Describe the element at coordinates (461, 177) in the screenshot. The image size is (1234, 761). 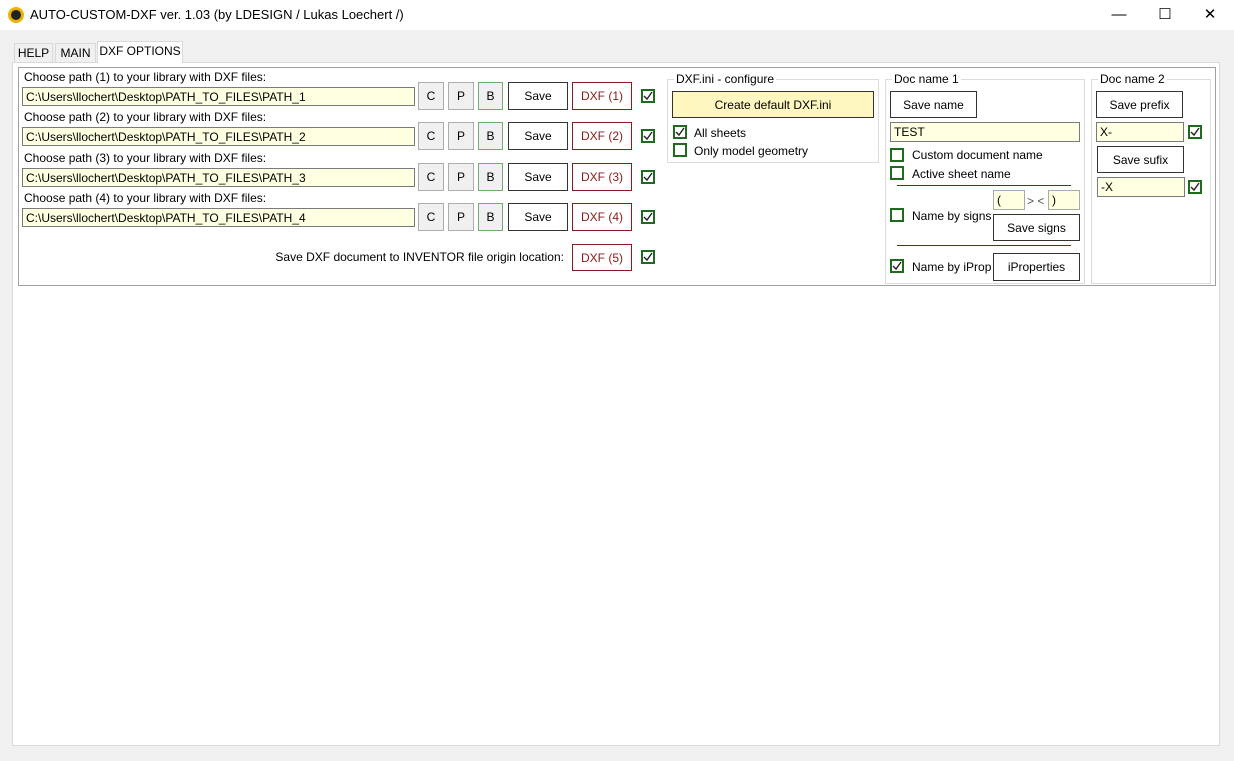
I see `p-button-3: P` at that location.